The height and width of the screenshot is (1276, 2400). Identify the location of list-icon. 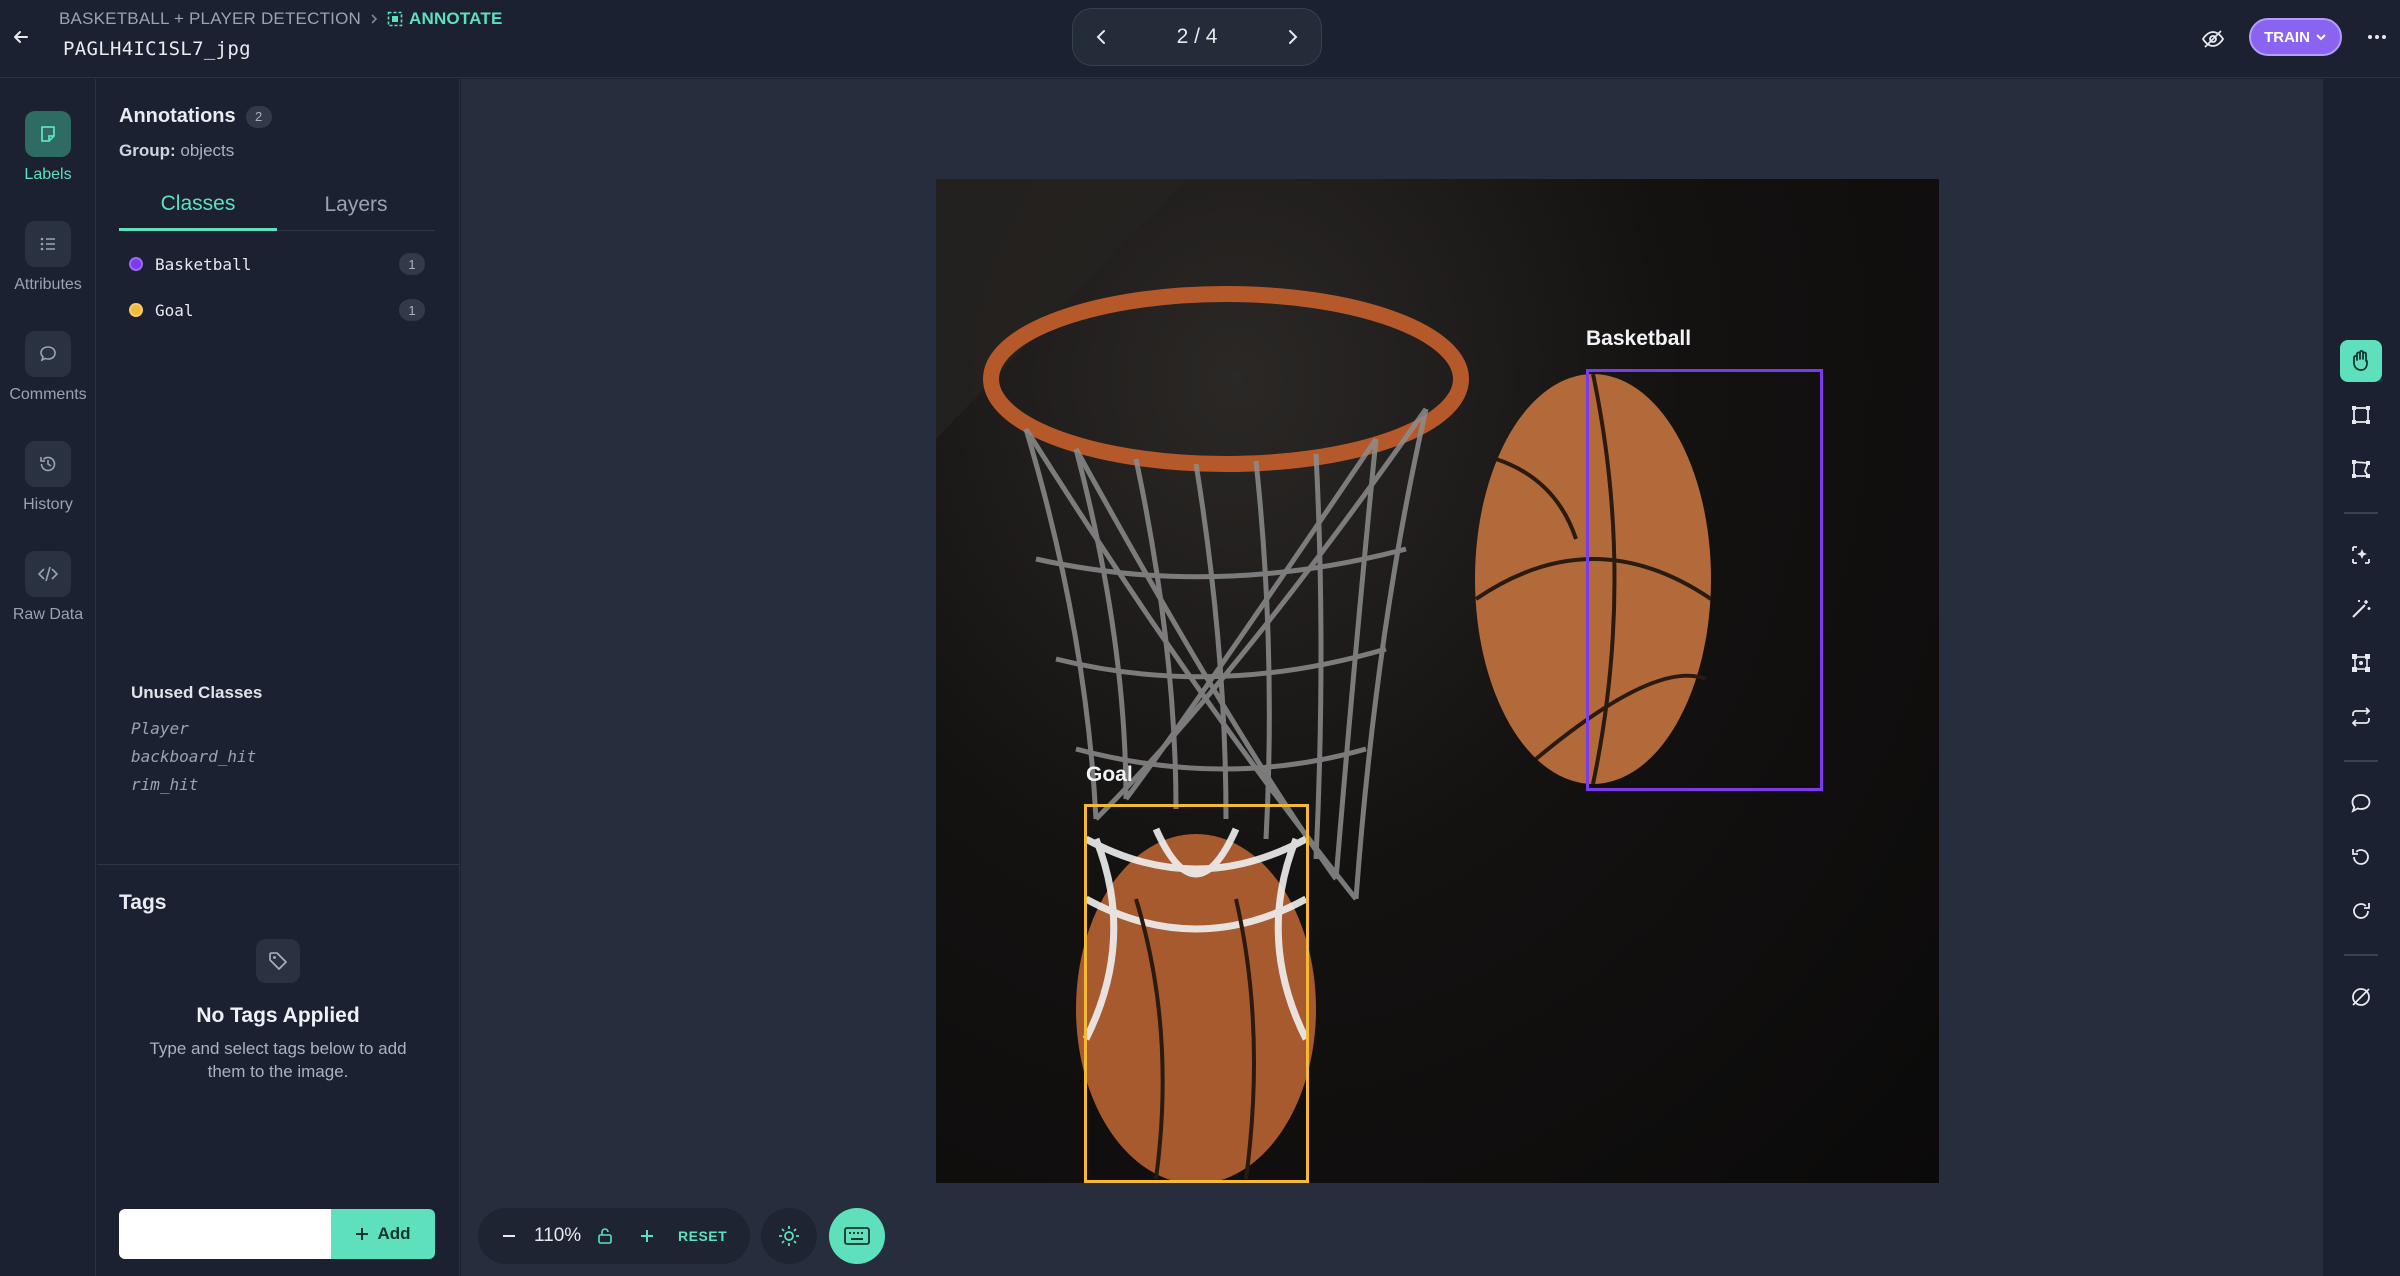
(48, 244).